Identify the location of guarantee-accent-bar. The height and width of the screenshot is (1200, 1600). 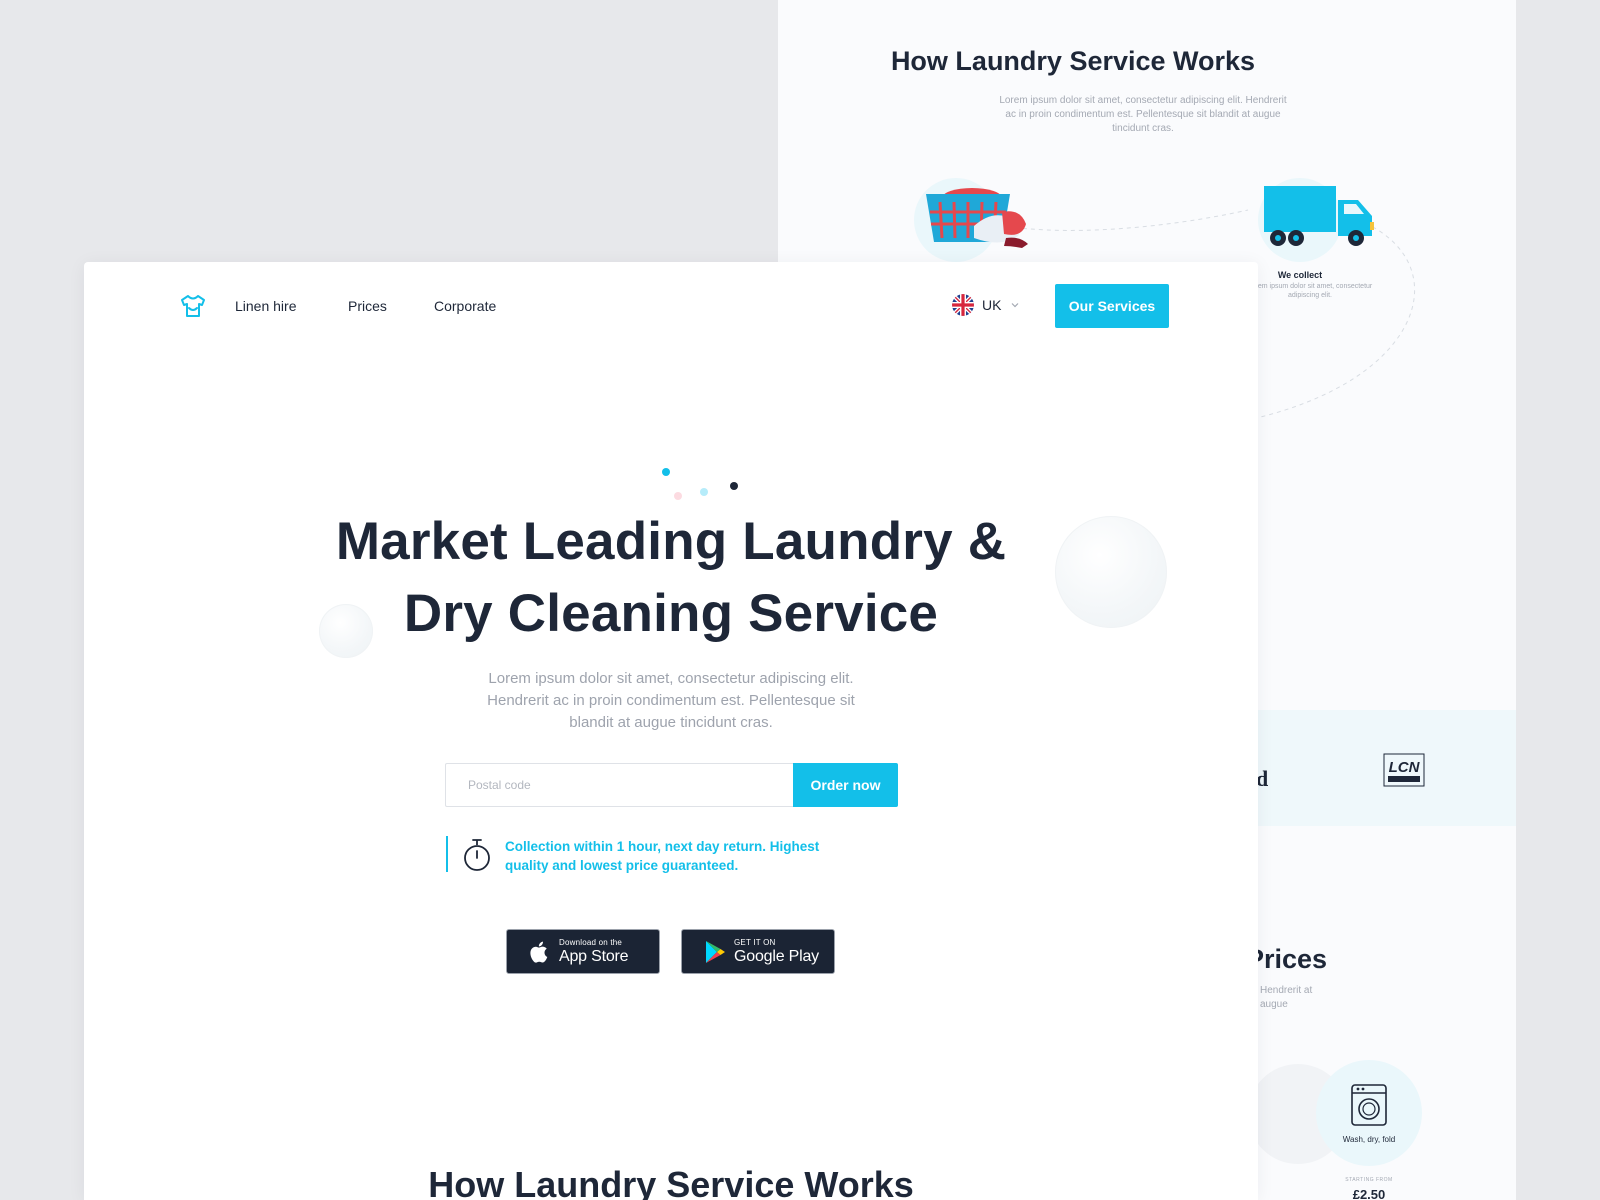
(447, 854).